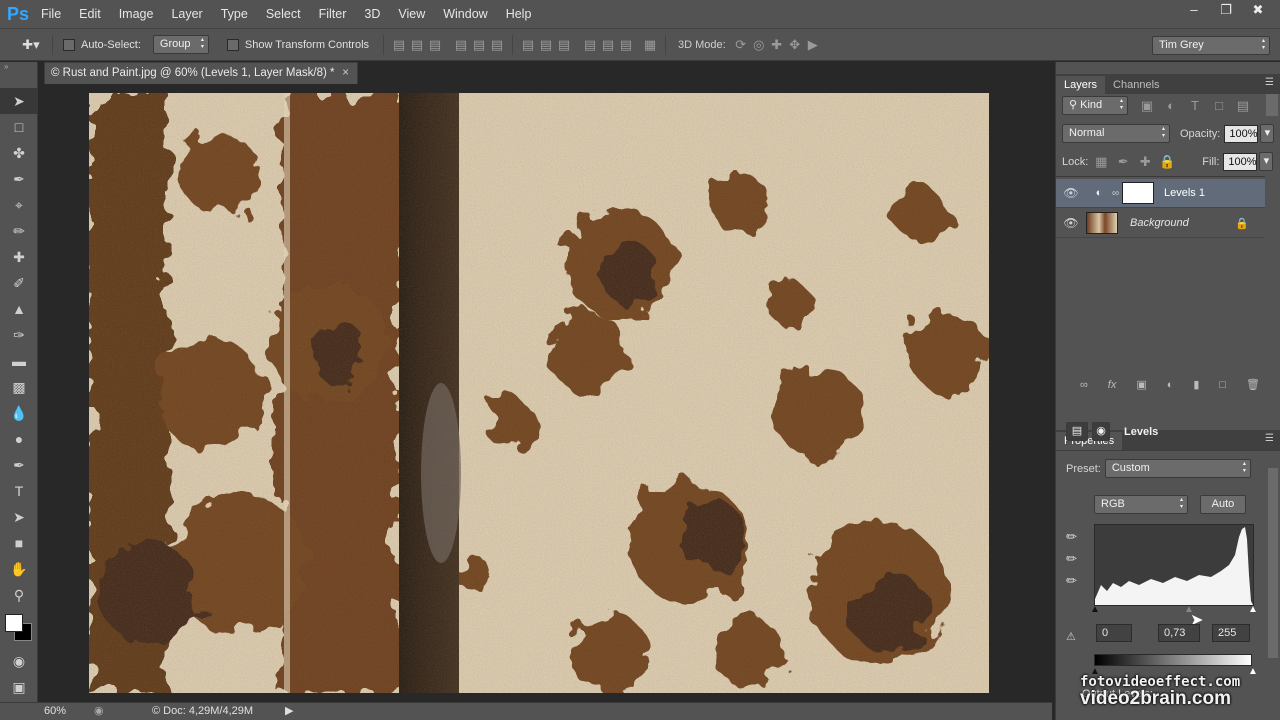 This screenshot has height=720, width=1280. I want to click on eyedropper-tool-icon: ✏, so click(19, 231).